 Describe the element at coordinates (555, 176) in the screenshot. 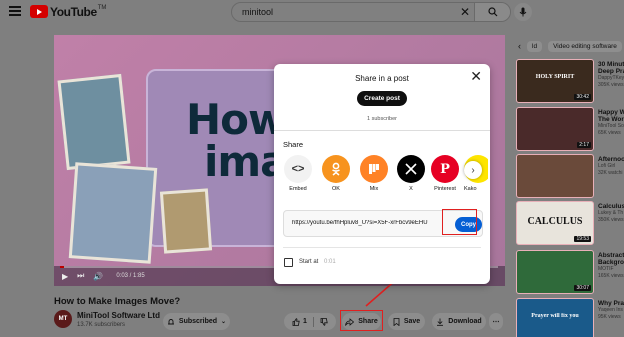

I see `recommendation-thumbnail` at that location.